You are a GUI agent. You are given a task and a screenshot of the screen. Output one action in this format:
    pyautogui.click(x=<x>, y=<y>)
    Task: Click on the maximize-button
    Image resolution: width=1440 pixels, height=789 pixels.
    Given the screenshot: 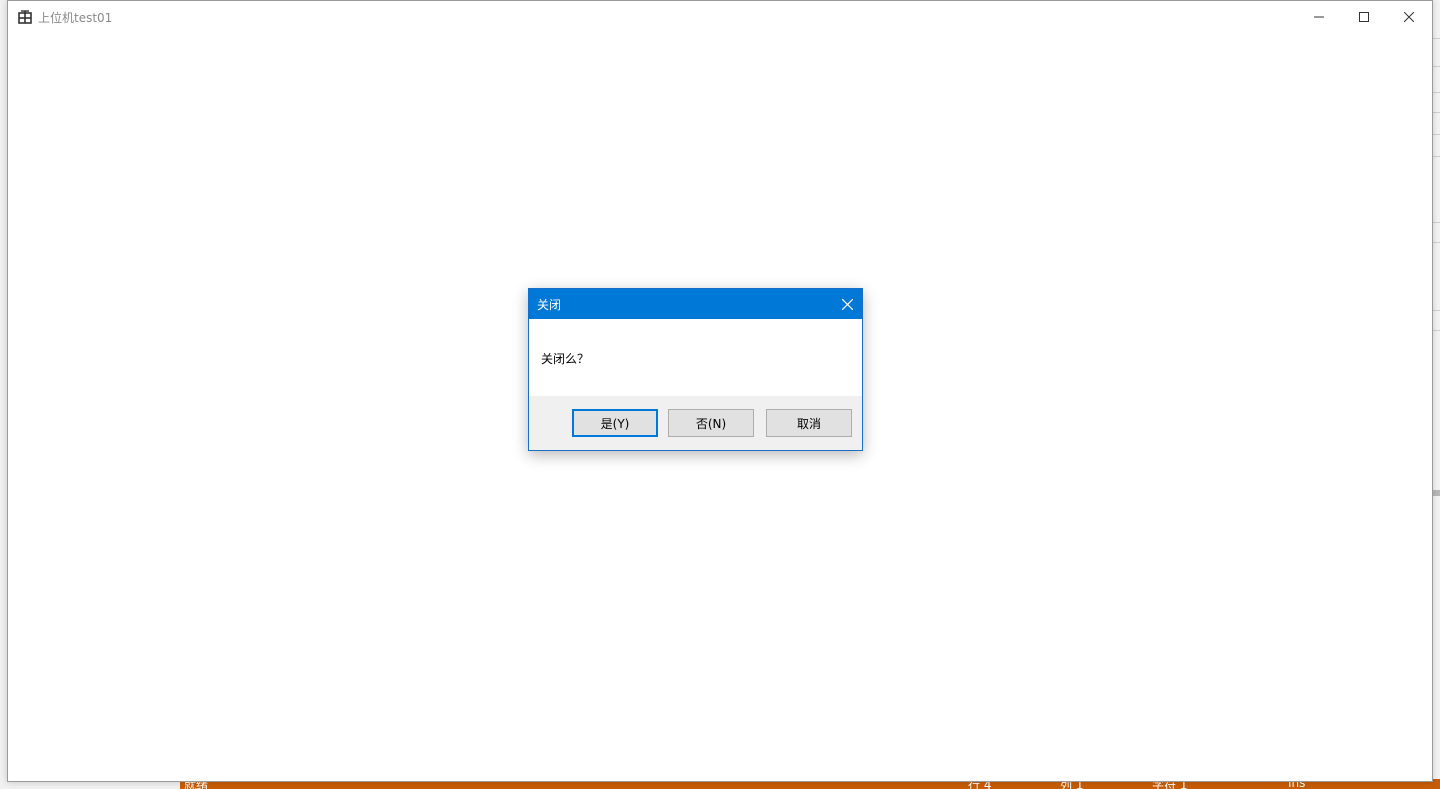 What is the action you would take?
    pyautogui.click(x=1364, y=16)
    